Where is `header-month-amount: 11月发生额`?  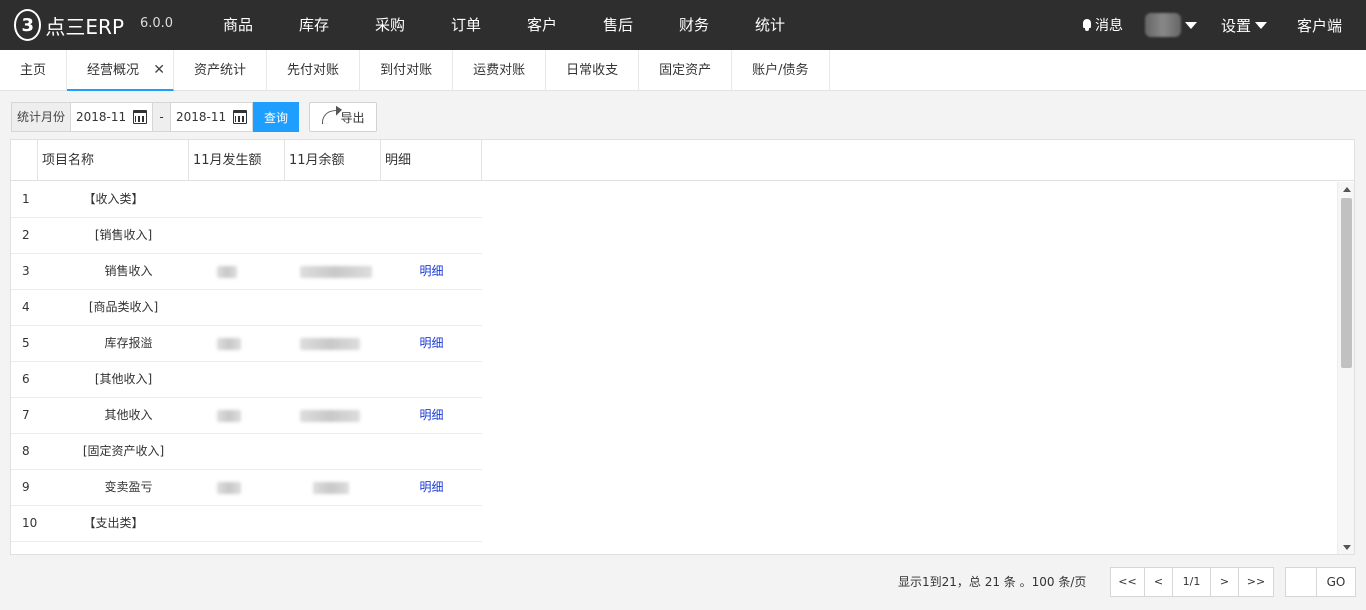 header-month-amount: 11月发生额 is located at coordinates (237, 160).